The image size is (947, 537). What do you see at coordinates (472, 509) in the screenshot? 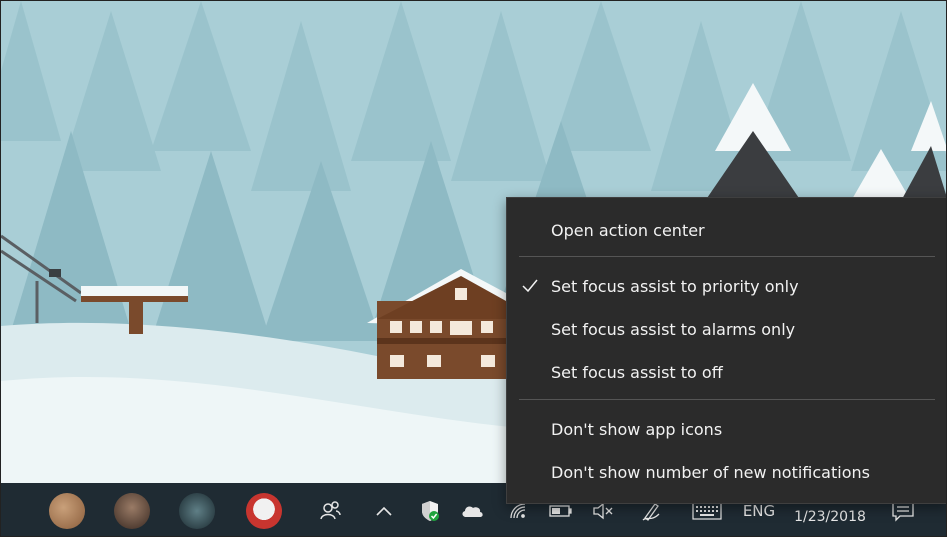
I see `onedrive-icon` at bounding box center [472, 509].